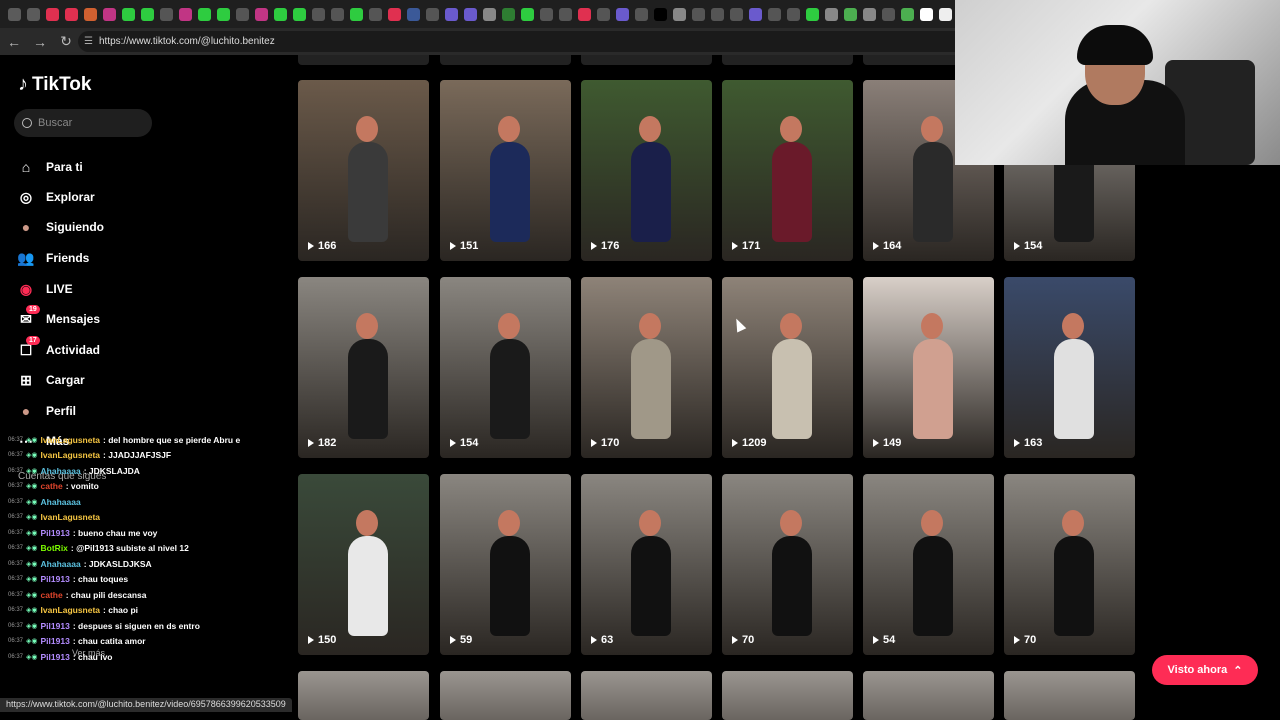 Image resolution: width=1280 pixels, height=720 pixels. I want to click on video-tile: 170, so click(646, 367).